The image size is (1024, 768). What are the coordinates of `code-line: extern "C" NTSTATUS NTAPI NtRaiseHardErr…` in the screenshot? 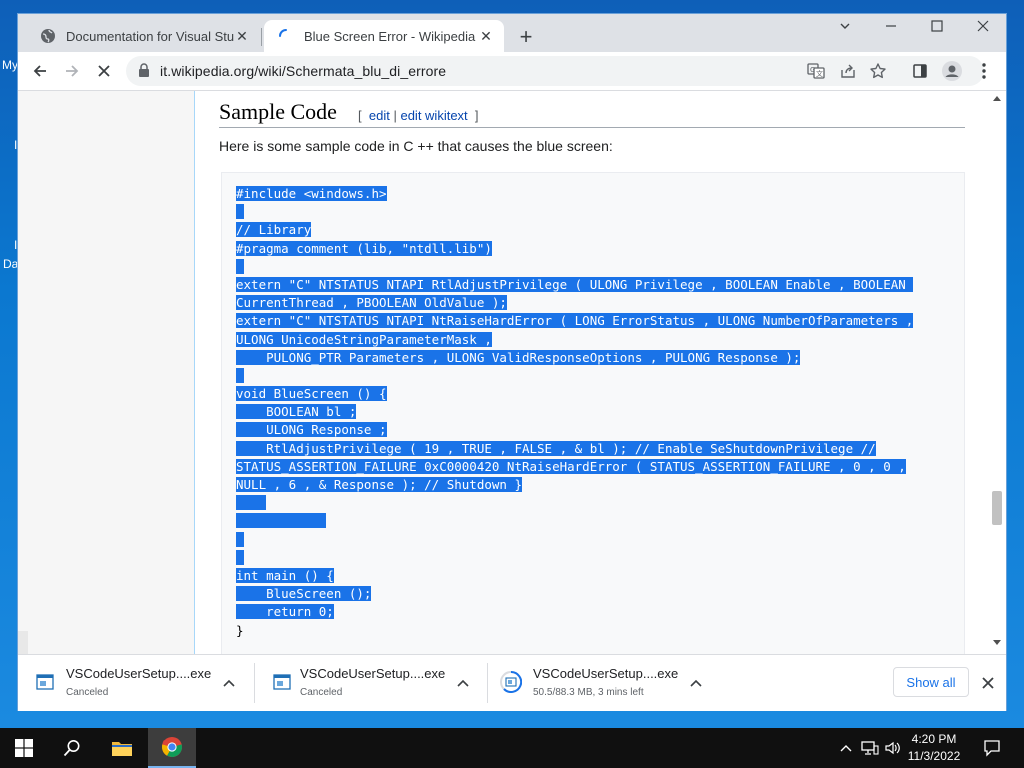 It's located at (575, 321).